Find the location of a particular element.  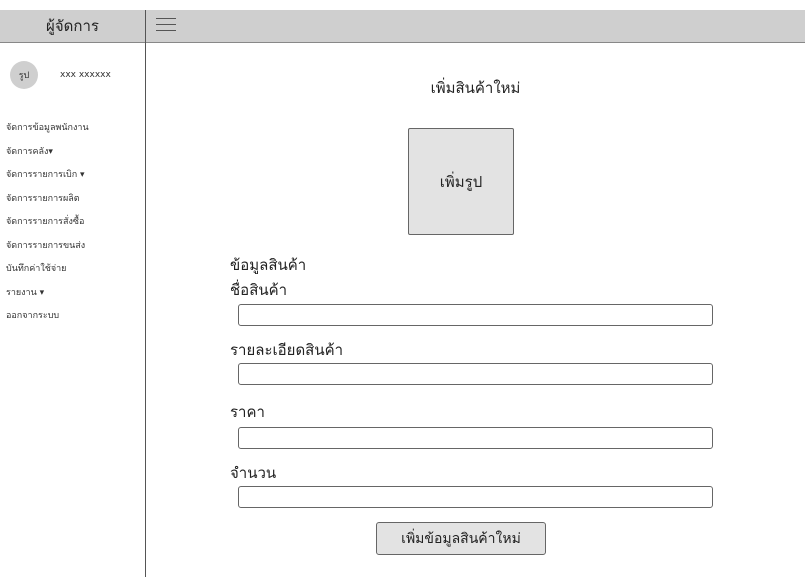

sidebar-item-employees: จัดการข้อมูลพนักงาน is located at coordinates (75, 129).